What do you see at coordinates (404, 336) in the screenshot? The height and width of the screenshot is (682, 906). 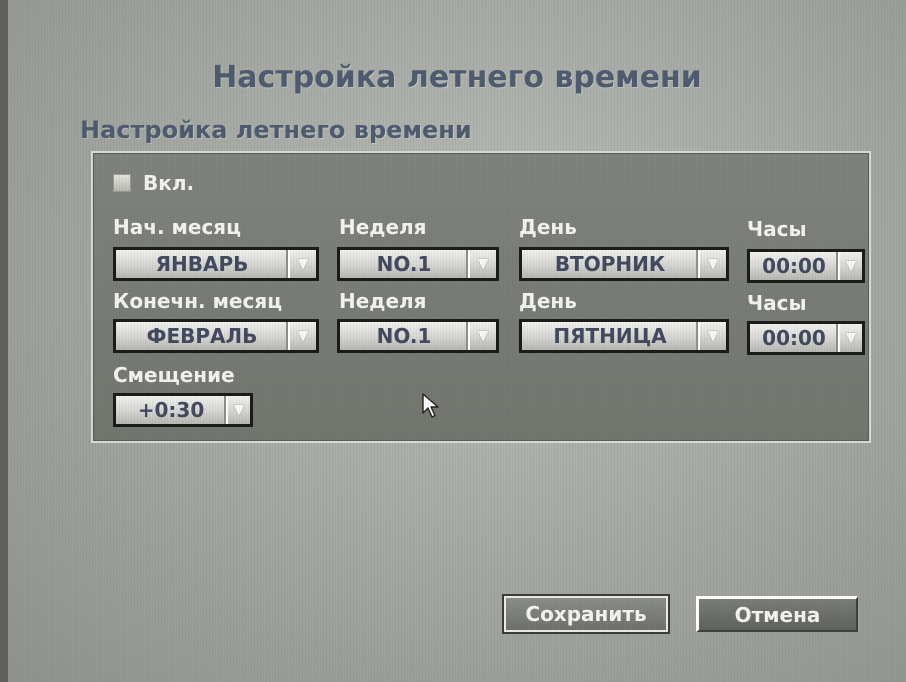 I see `end-week-value: NO.1` at bounding box center [404, 336].